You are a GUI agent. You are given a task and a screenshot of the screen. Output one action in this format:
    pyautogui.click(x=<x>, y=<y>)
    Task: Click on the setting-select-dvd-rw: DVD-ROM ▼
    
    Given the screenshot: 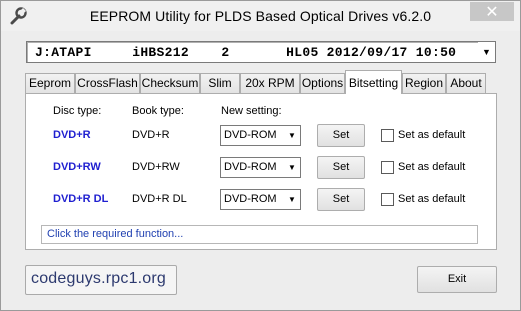 What is the action you would take?
    pyautogui.click(x=260, y=167)
    